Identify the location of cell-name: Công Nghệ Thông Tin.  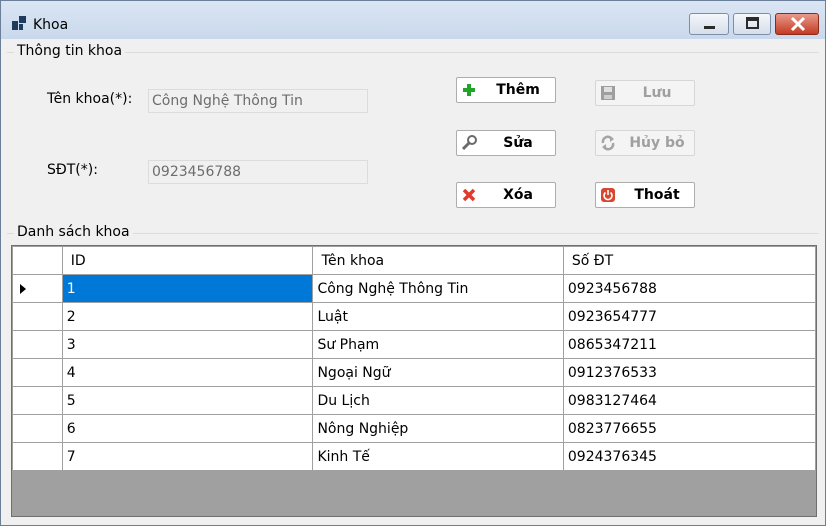
(438, 288).